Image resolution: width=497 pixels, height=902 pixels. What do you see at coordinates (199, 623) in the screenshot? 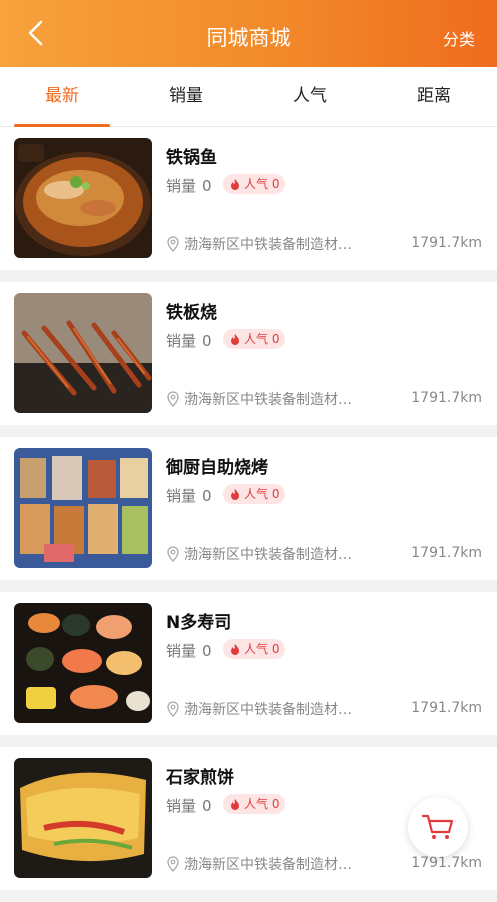
I see `shop-name: N多寿司` at bounding box center [199, 623].